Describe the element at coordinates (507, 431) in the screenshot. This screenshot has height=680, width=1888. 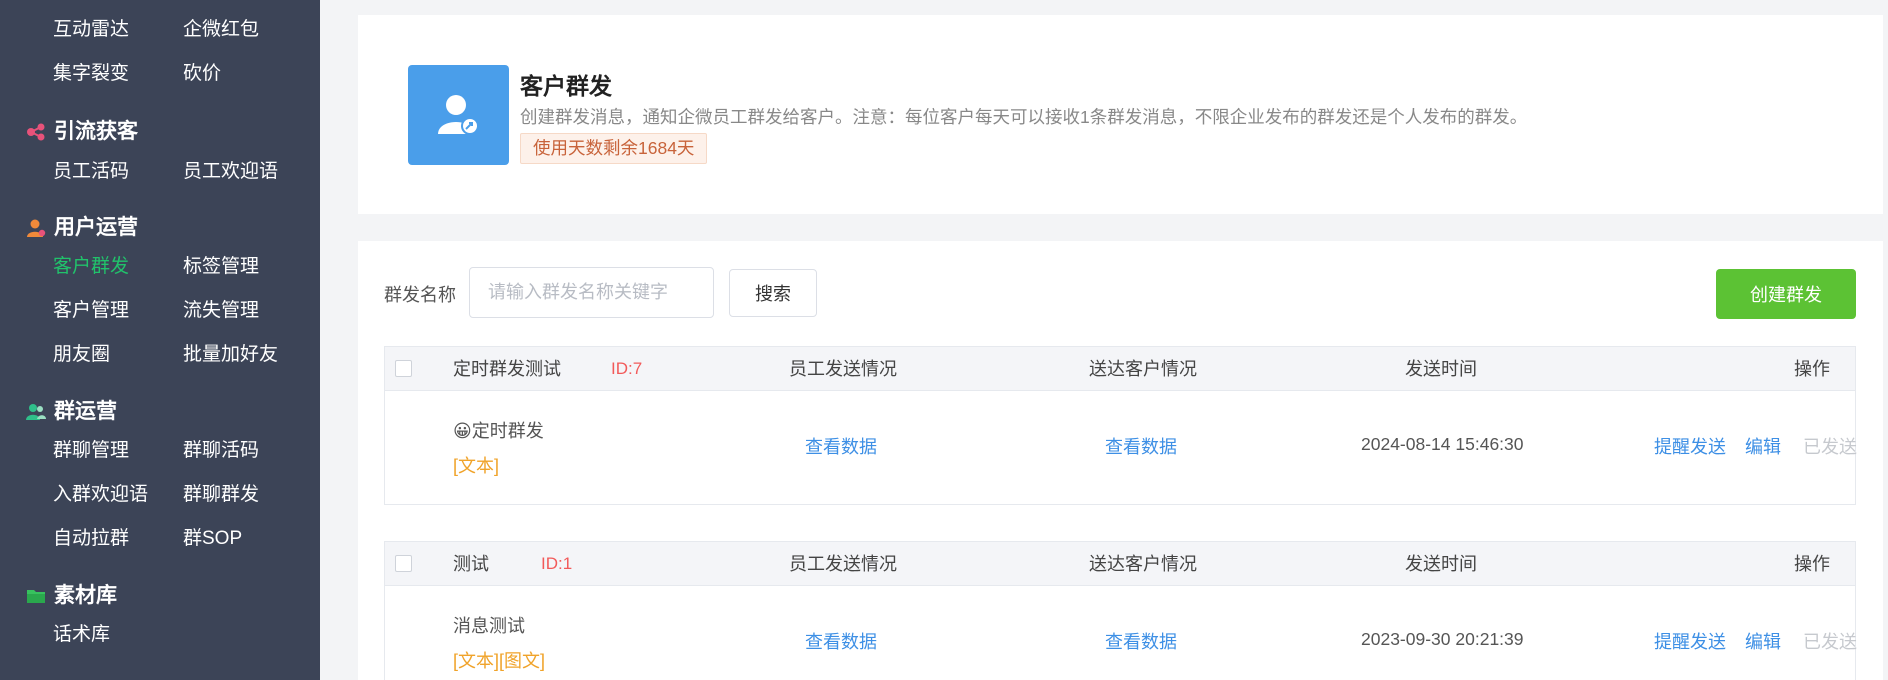
I see `message-text: 定时群发` at that location.